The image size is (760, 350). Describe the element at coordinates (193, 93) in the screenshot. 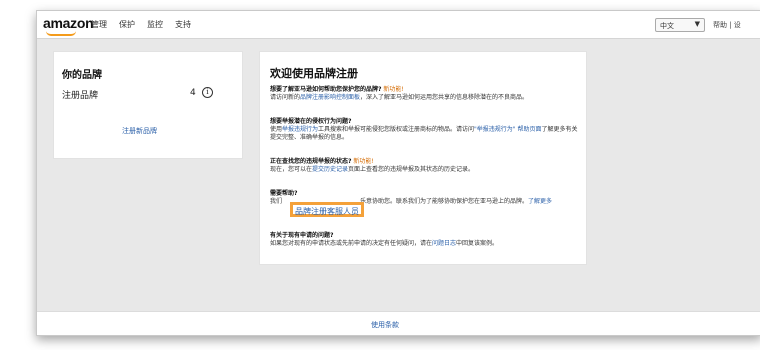

I see `registered-brands-count: 4` at that location.